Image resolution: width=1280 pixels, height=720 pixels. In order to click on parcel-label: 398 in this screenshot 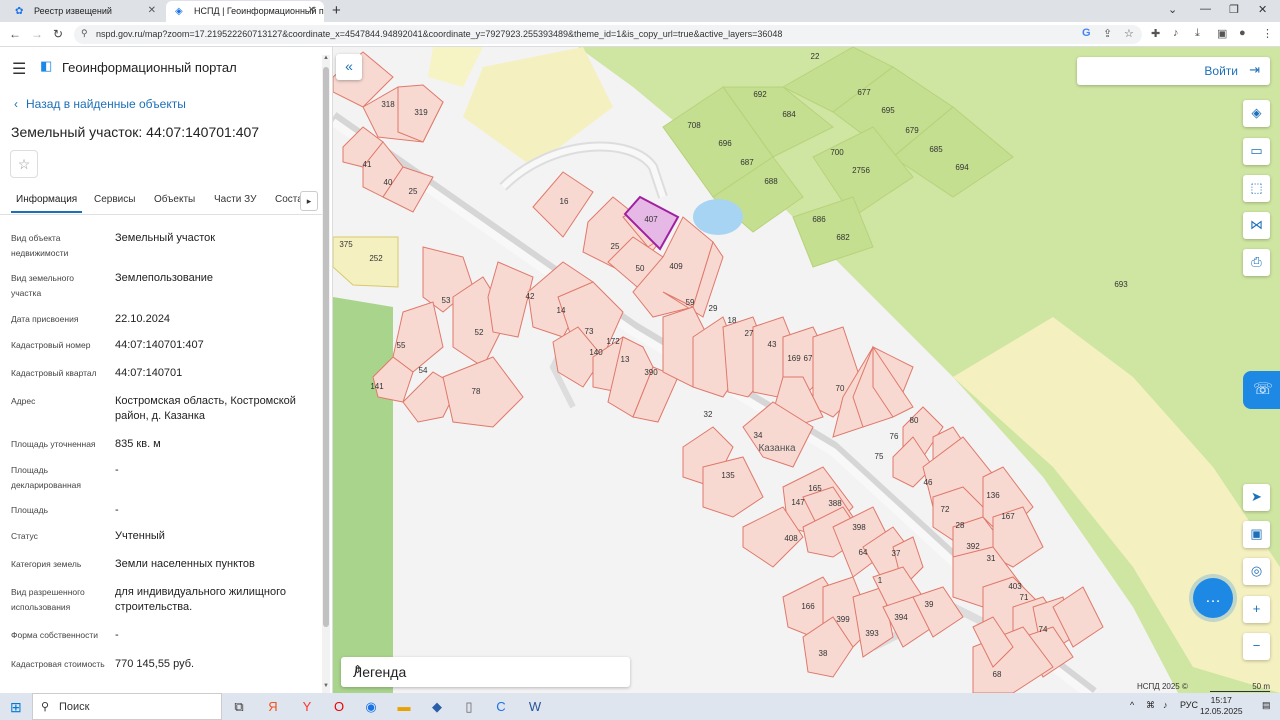, I will do `click(859, 527)`.